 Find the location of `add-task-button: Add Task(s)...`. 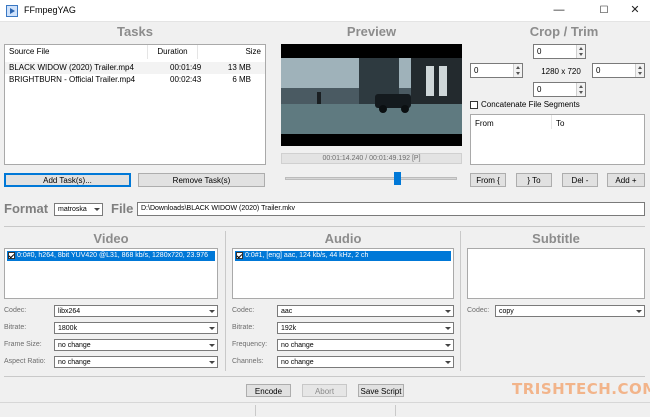

add-task-button: Add Task(s)... is located at coordinates (67, 180).